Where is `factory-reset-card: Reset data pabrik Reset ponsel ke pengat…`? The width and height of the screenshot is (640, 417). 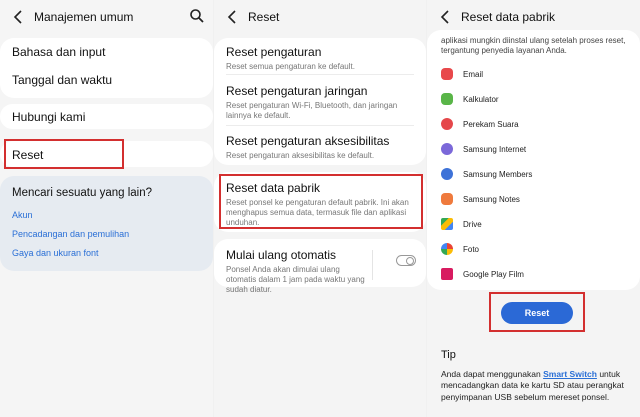
factory-reset-card: Reset data pabrik Reset ponsel ke pengat… is located at coordinates (320, 202).